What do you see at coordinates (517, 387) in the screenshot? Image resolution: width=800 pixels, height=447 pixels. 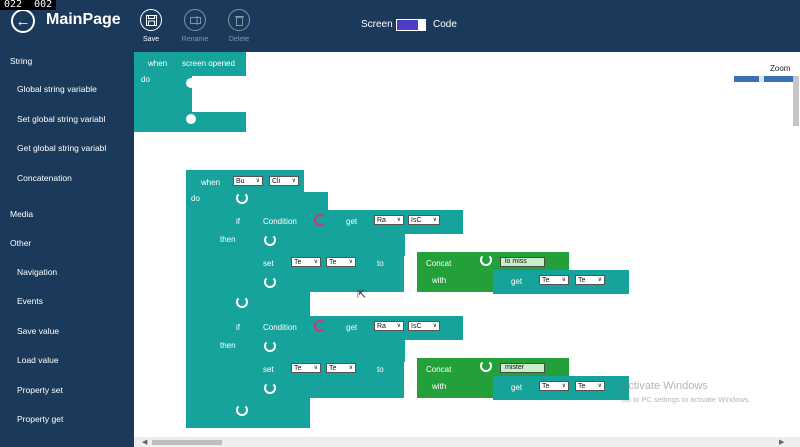 I see `get2-get-label: get` at bounding box center [517, 387].